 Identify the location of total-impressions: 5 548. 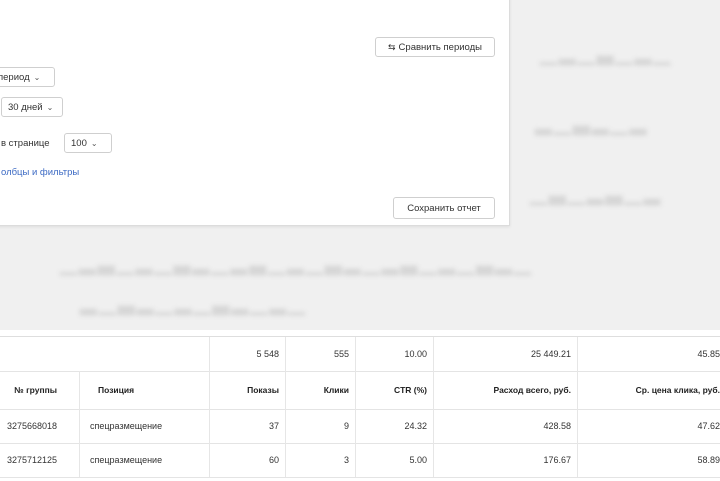
(248, 354).